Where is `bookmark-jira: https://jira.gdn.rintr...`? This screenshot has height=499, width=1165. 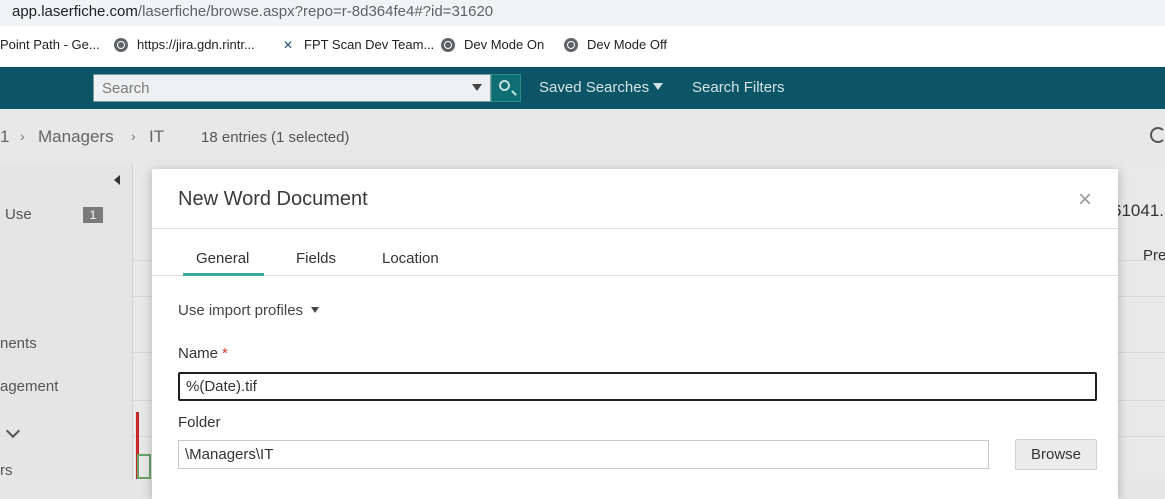 bookmark-jira: https://jira.gdn.rintr... is located at coordinates (184, 44).